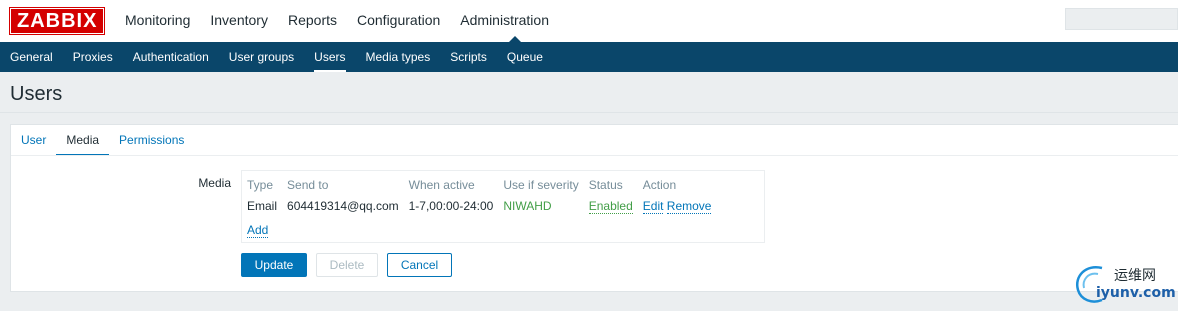 The height and width of the screenshot is (311, 1178). What do you see at coordinates (589, 112) in the screenshot?
I see `title-divider` at bounding box center [589, 112].